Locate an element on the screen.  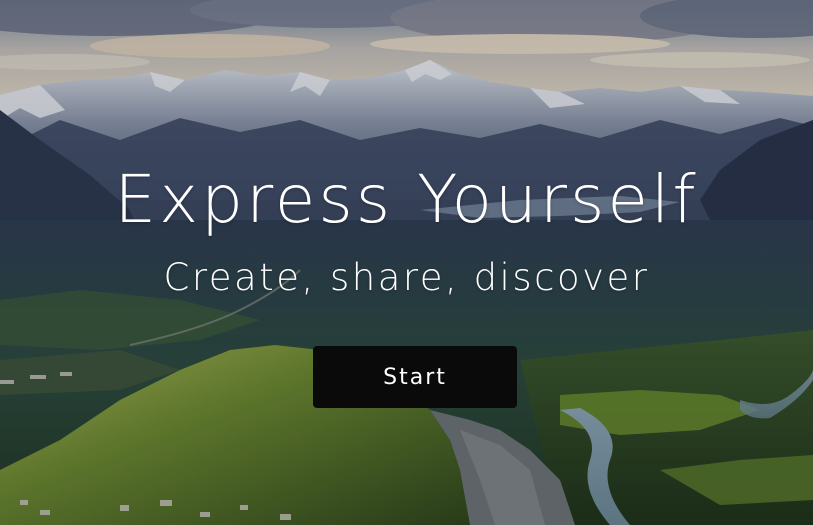
start-button: Start is located at coordinates (415, 377).